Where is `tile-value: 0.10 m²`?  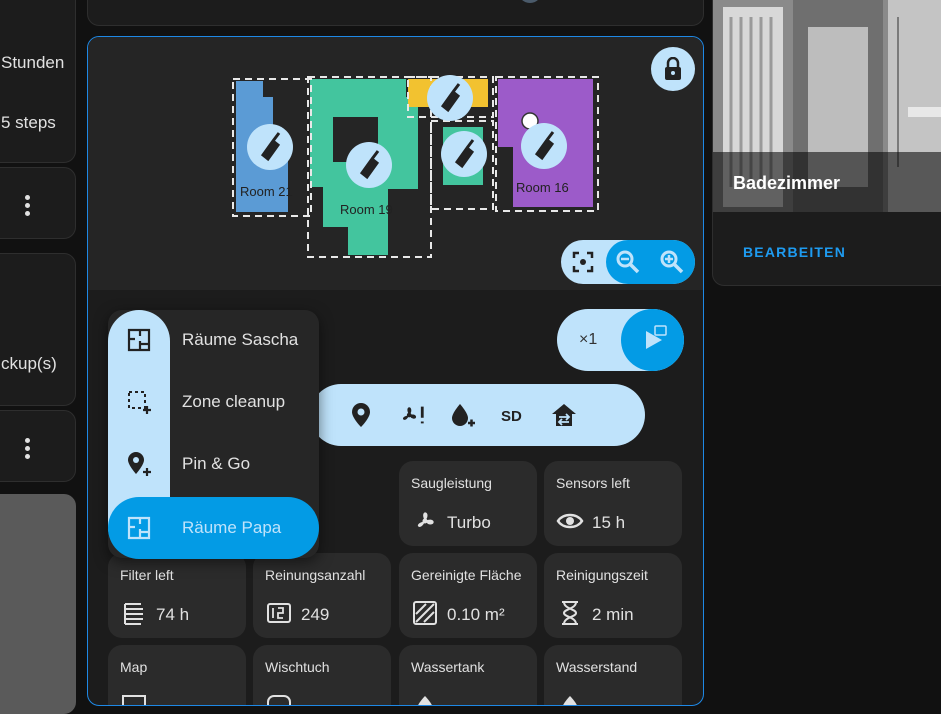
tile-value: 0.10 m² is located at coordinates (476, 614).